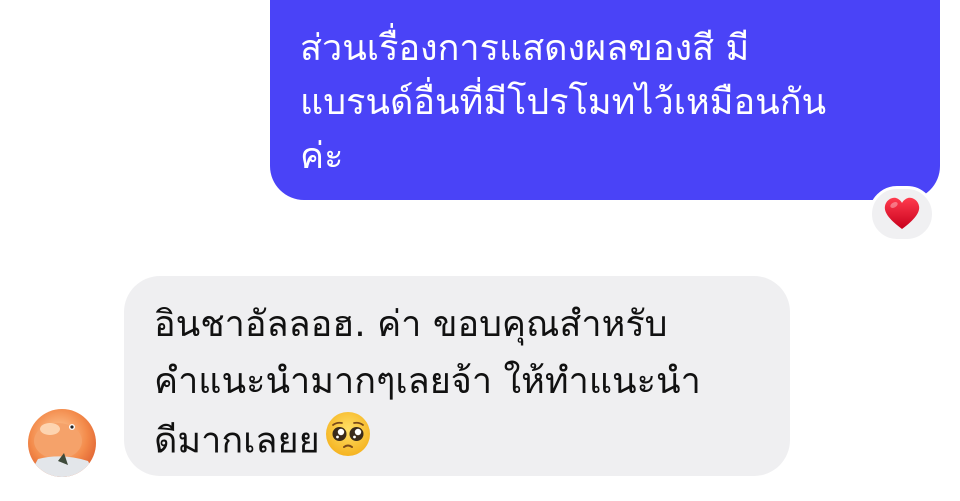  I want to click on message-line-with-emoji: ดีมากเลยย, so click(457, 442).